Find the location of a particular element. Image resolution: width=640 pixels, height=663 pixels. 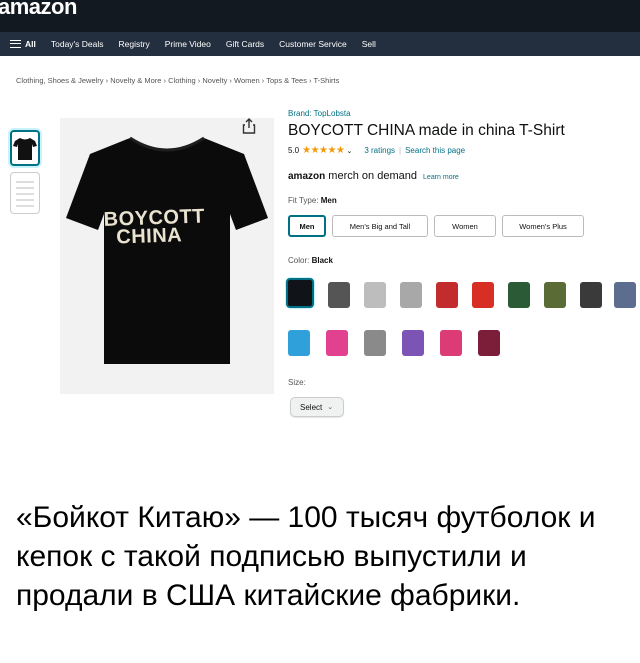

fit-type-label: Fit Type: Men is located at coordinates (312, 200).